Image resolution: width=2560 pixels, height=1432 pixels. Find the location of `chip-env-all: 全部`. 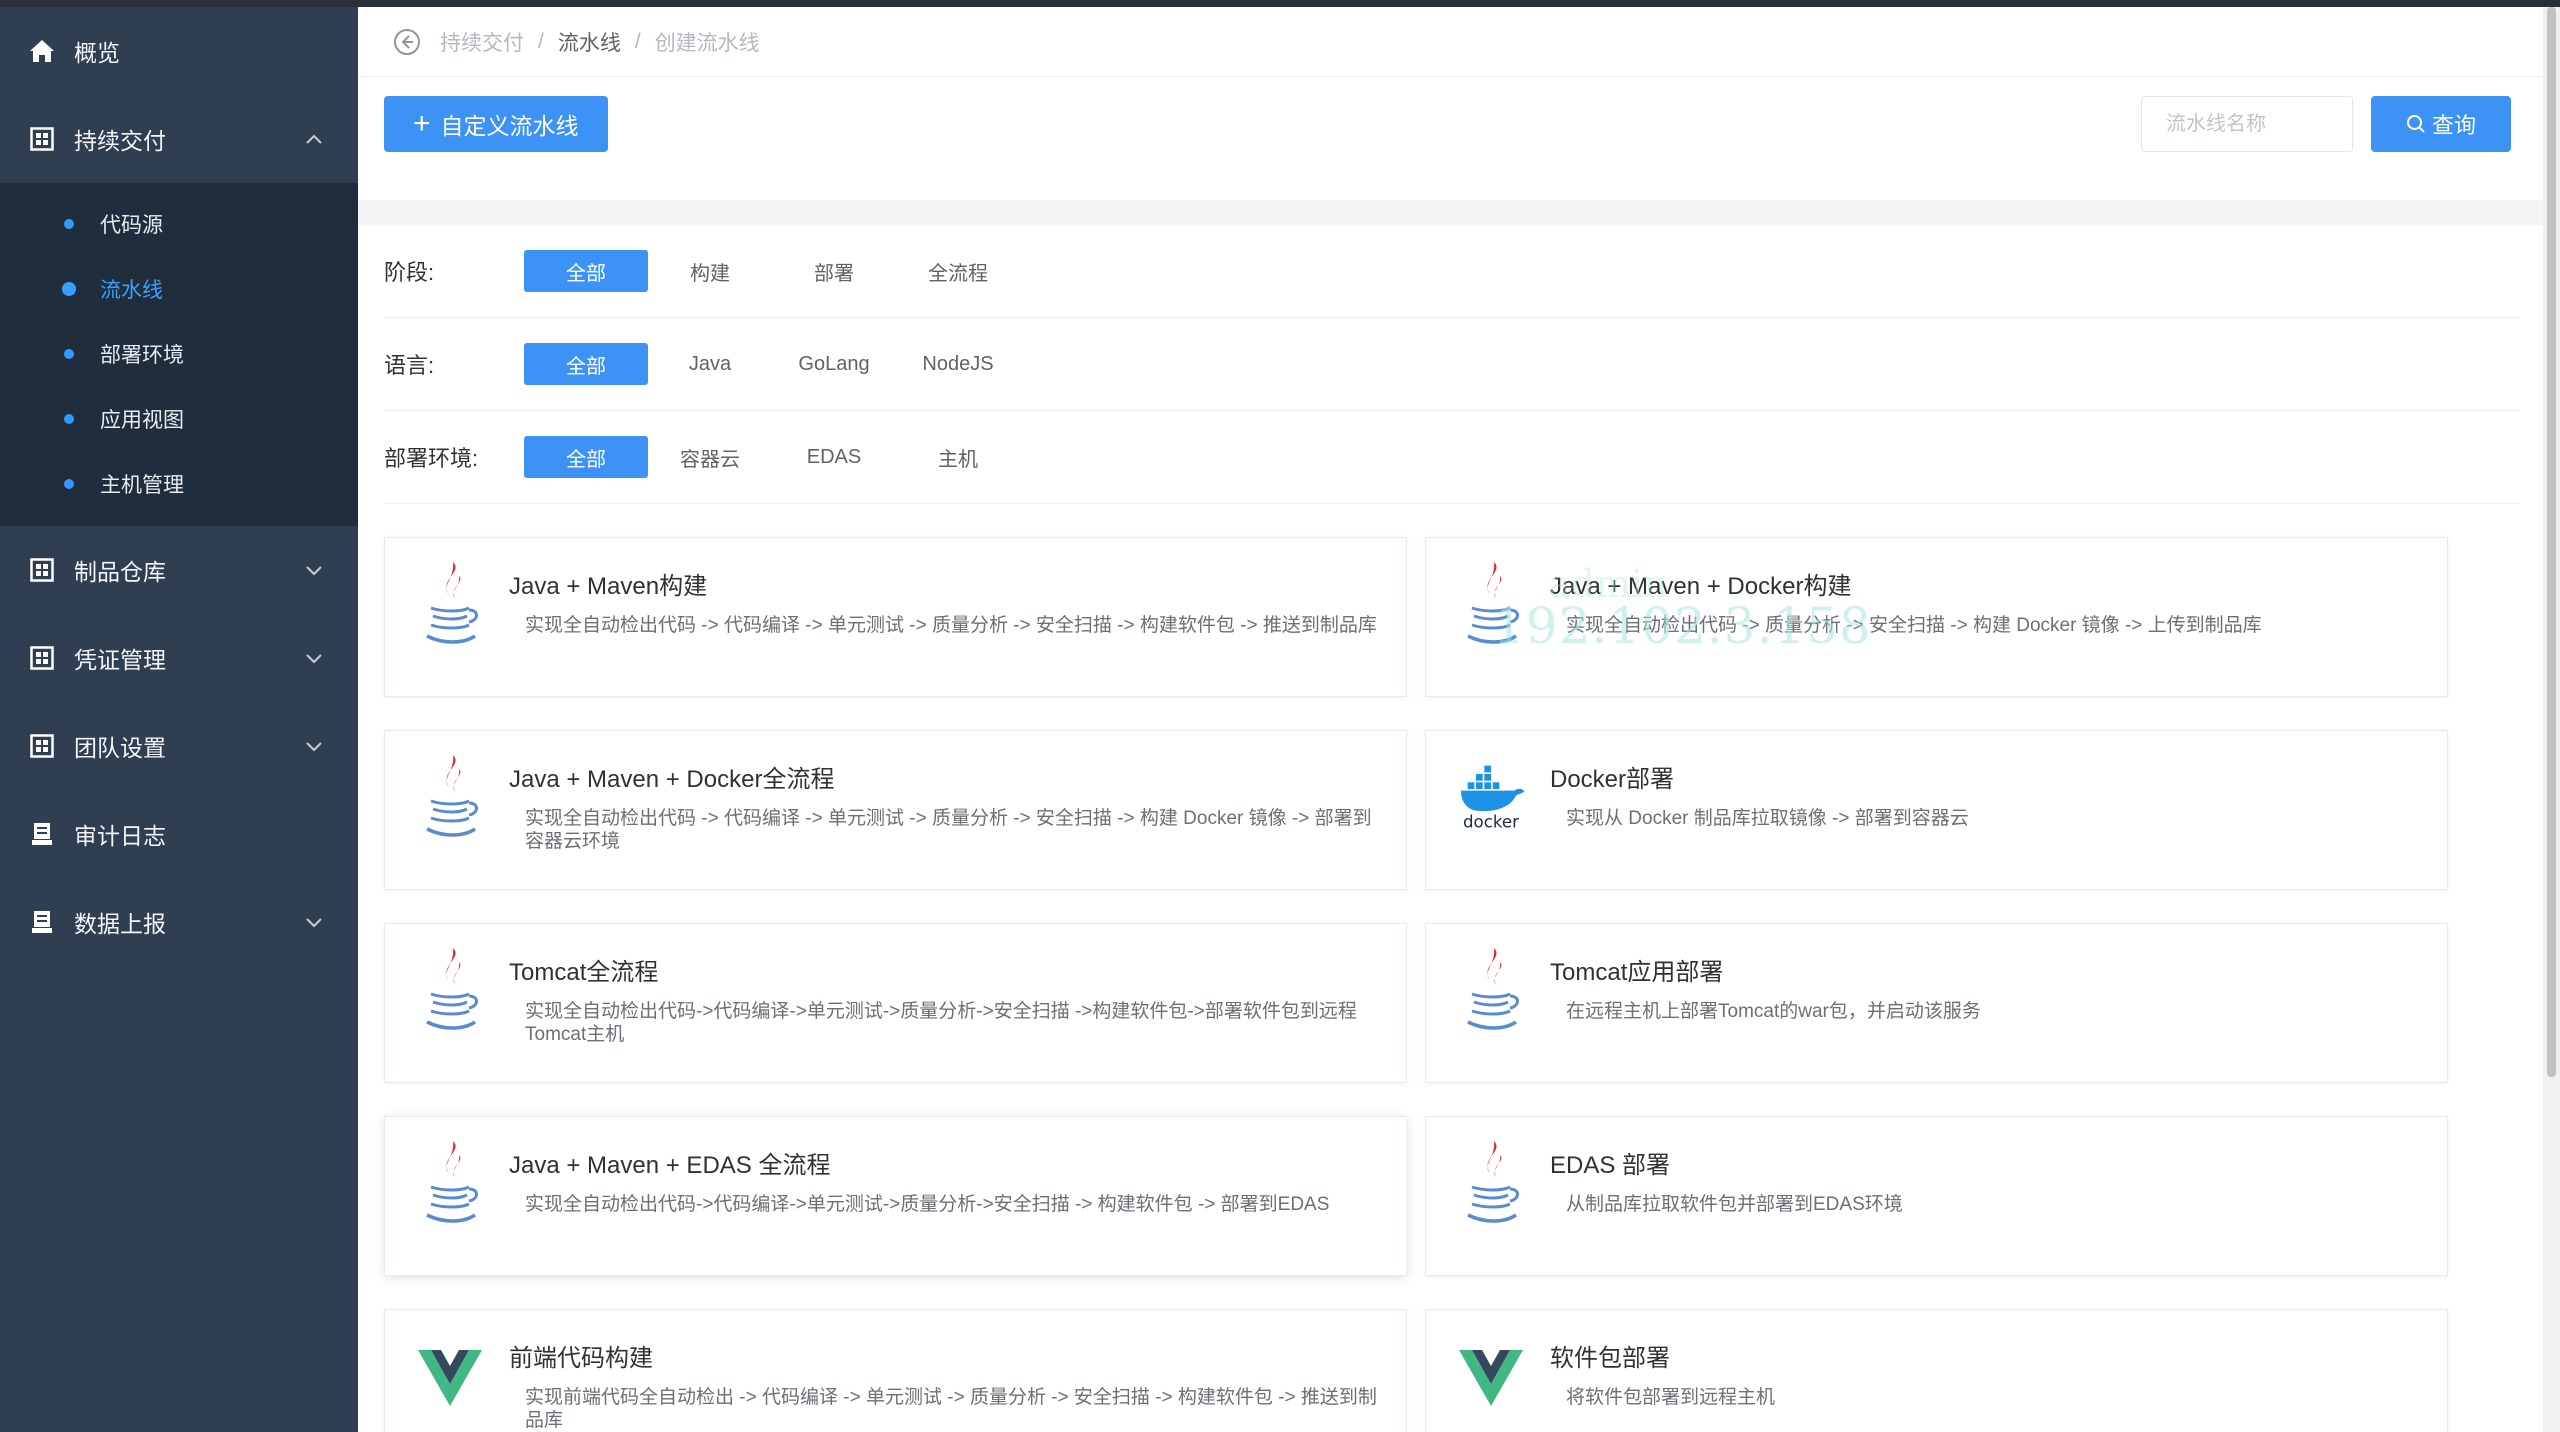

chip-env-all: 全部 is located at coordinates (586, 457).